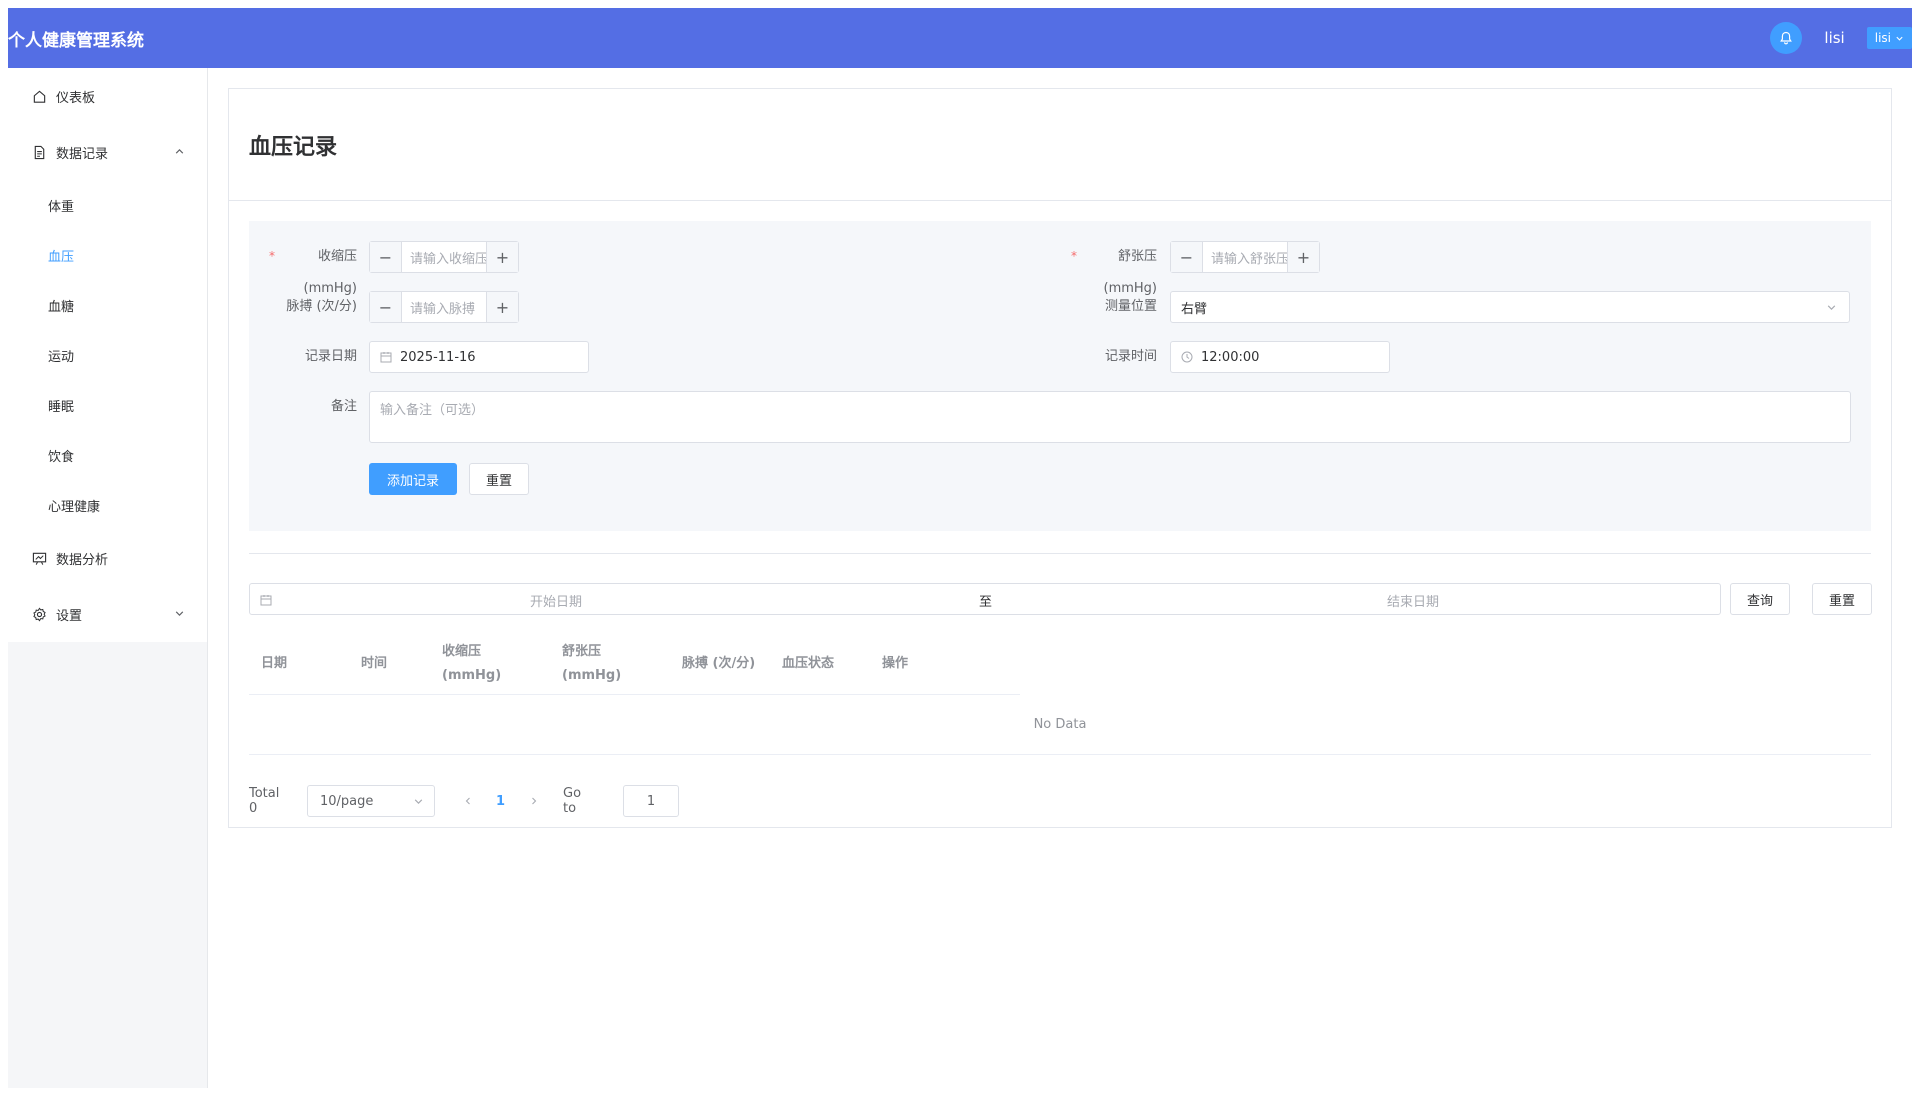 This screenshot has width=1920, height=1096. What do you see at coordinates (107, 305) in the screenshot?
I see `sidebar-item-blood-sugar: 血糖` at bounding box center [107, 305].